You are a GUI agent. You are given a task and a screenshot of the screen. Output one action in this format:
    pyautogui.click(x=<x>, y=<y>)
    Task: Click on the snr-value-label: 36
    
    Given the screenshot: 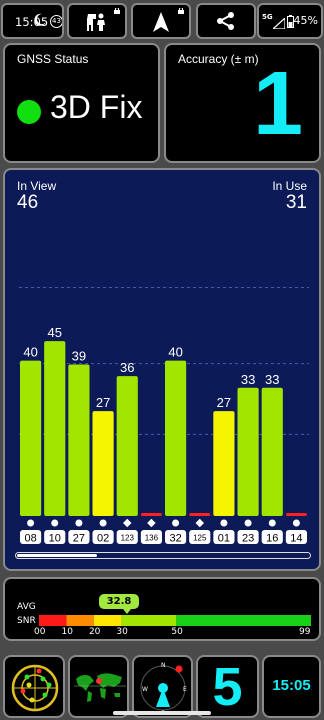 What is the action you would take?
    pyautogui.click(x=127, y=367)
    